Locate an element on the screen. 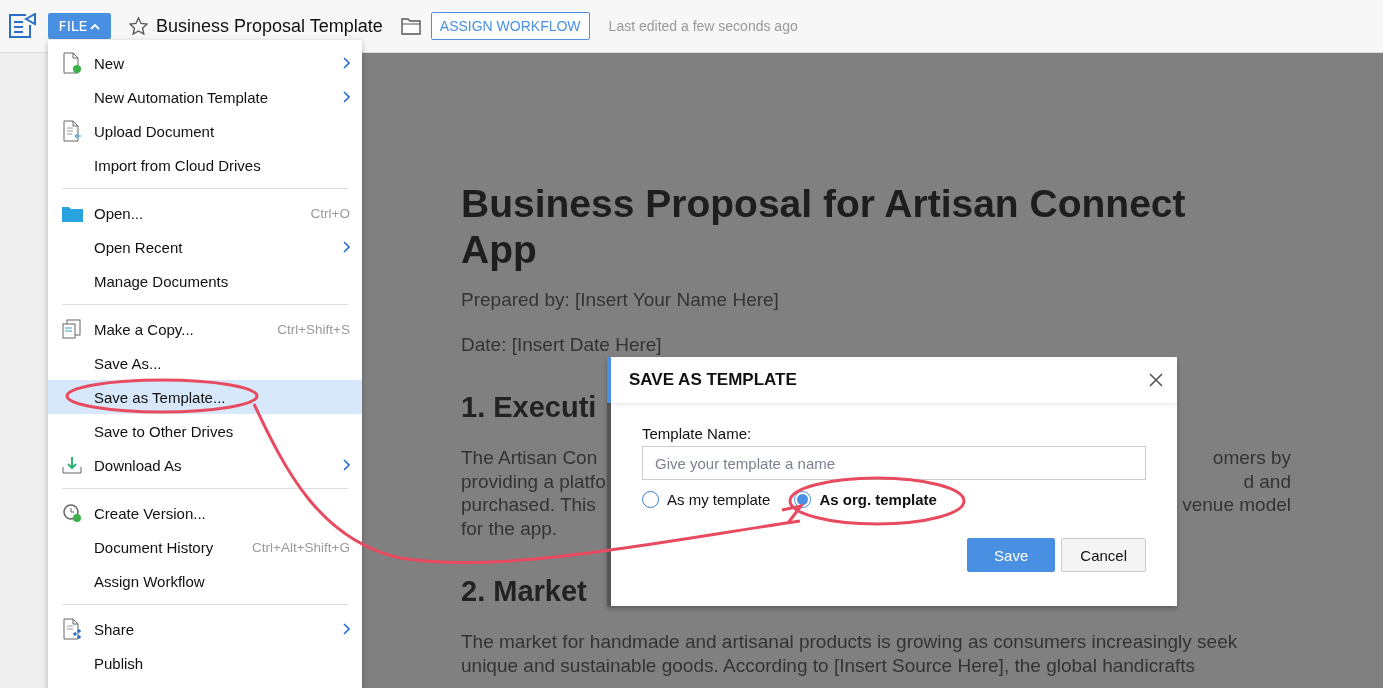 The height and width of the screenshot is (688, 1383). menu-item: Save to Other Drives is located at coordinates (205, 431).